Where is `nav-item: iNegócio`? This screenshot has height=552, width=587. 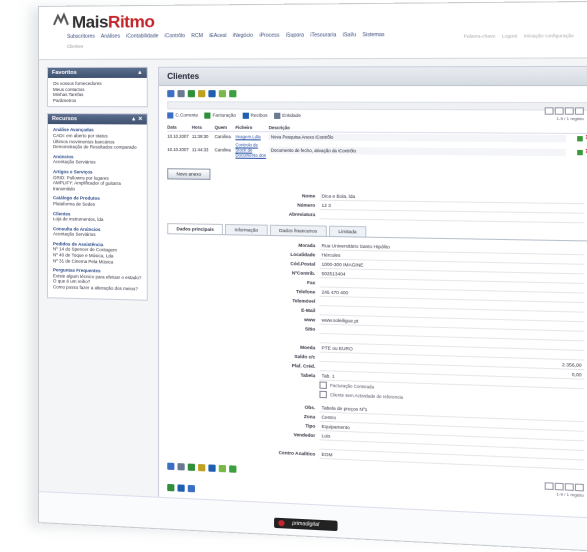 nav-item: iNegócio is located at coordinates (243, 36).